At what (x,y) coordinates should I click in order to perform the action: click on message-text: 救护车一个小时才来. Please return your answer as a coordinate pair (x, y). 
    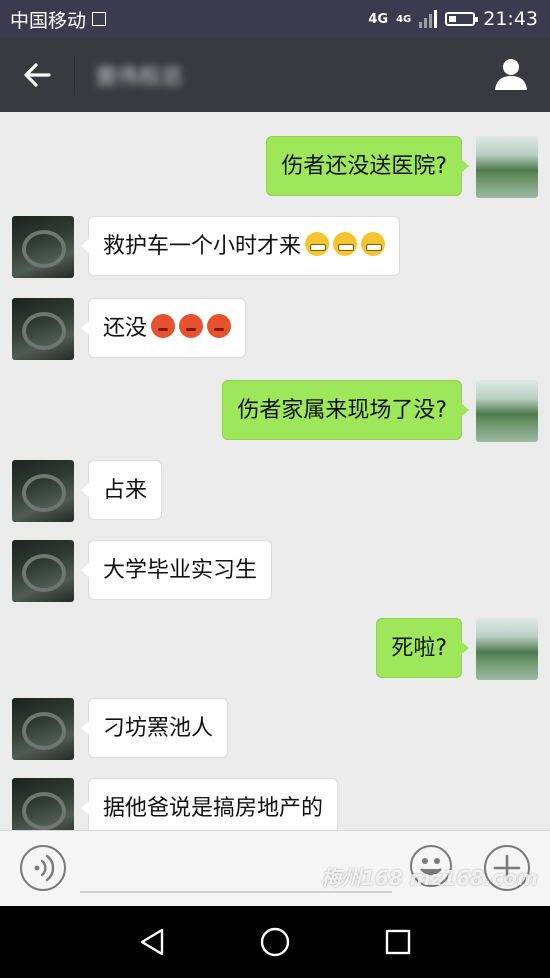
    Looking at the image, I should click on (202, 246).